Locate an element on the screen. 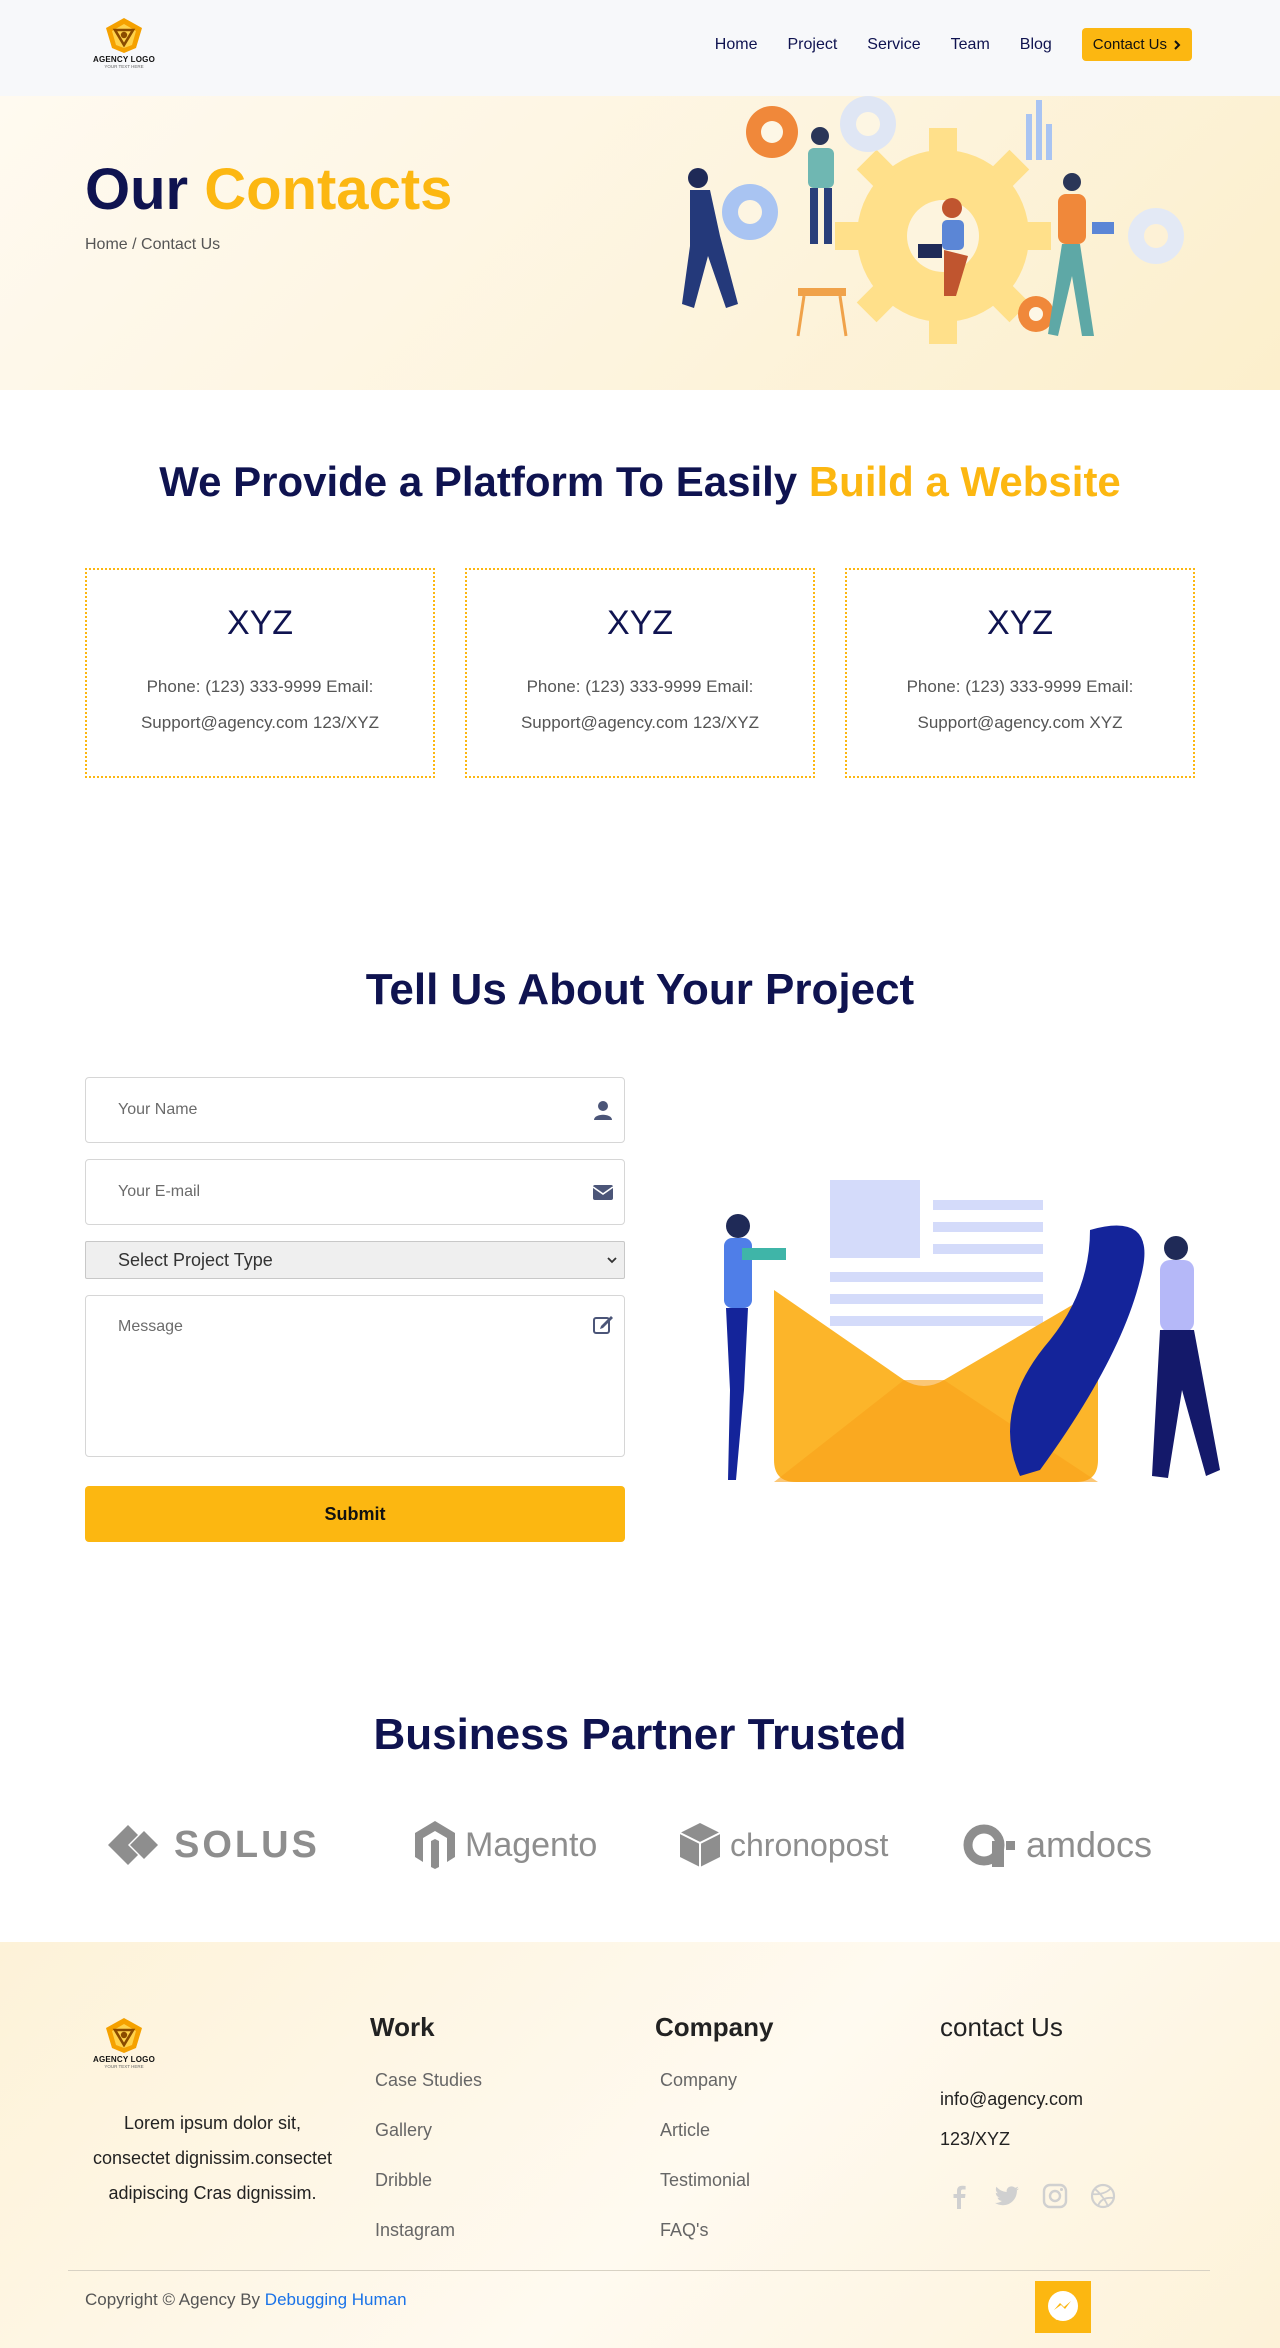 This screenshot has width=1280, height=2348. nav-project: Project is located at coordinates (812, 45).